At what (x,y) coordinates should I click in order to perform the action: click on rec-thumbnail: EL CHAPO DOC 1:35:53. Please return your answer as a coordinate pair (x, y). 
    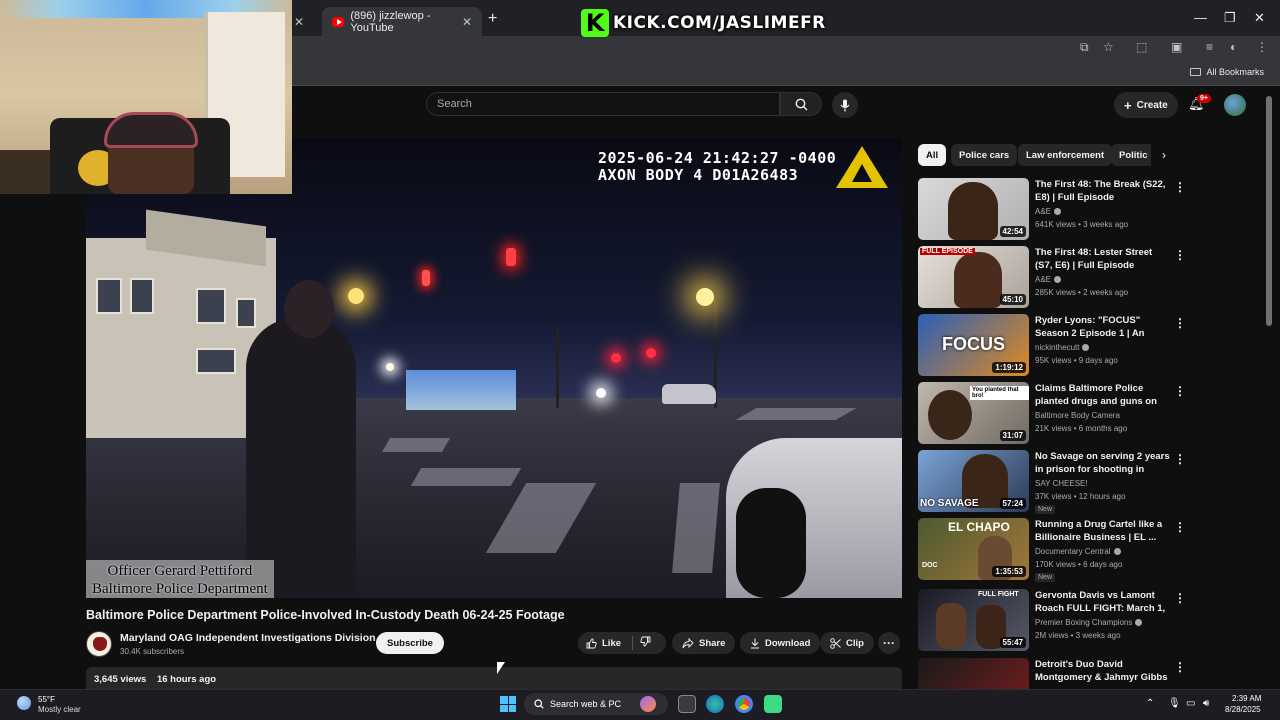
    Looking at the image, I should click on (973, 549).